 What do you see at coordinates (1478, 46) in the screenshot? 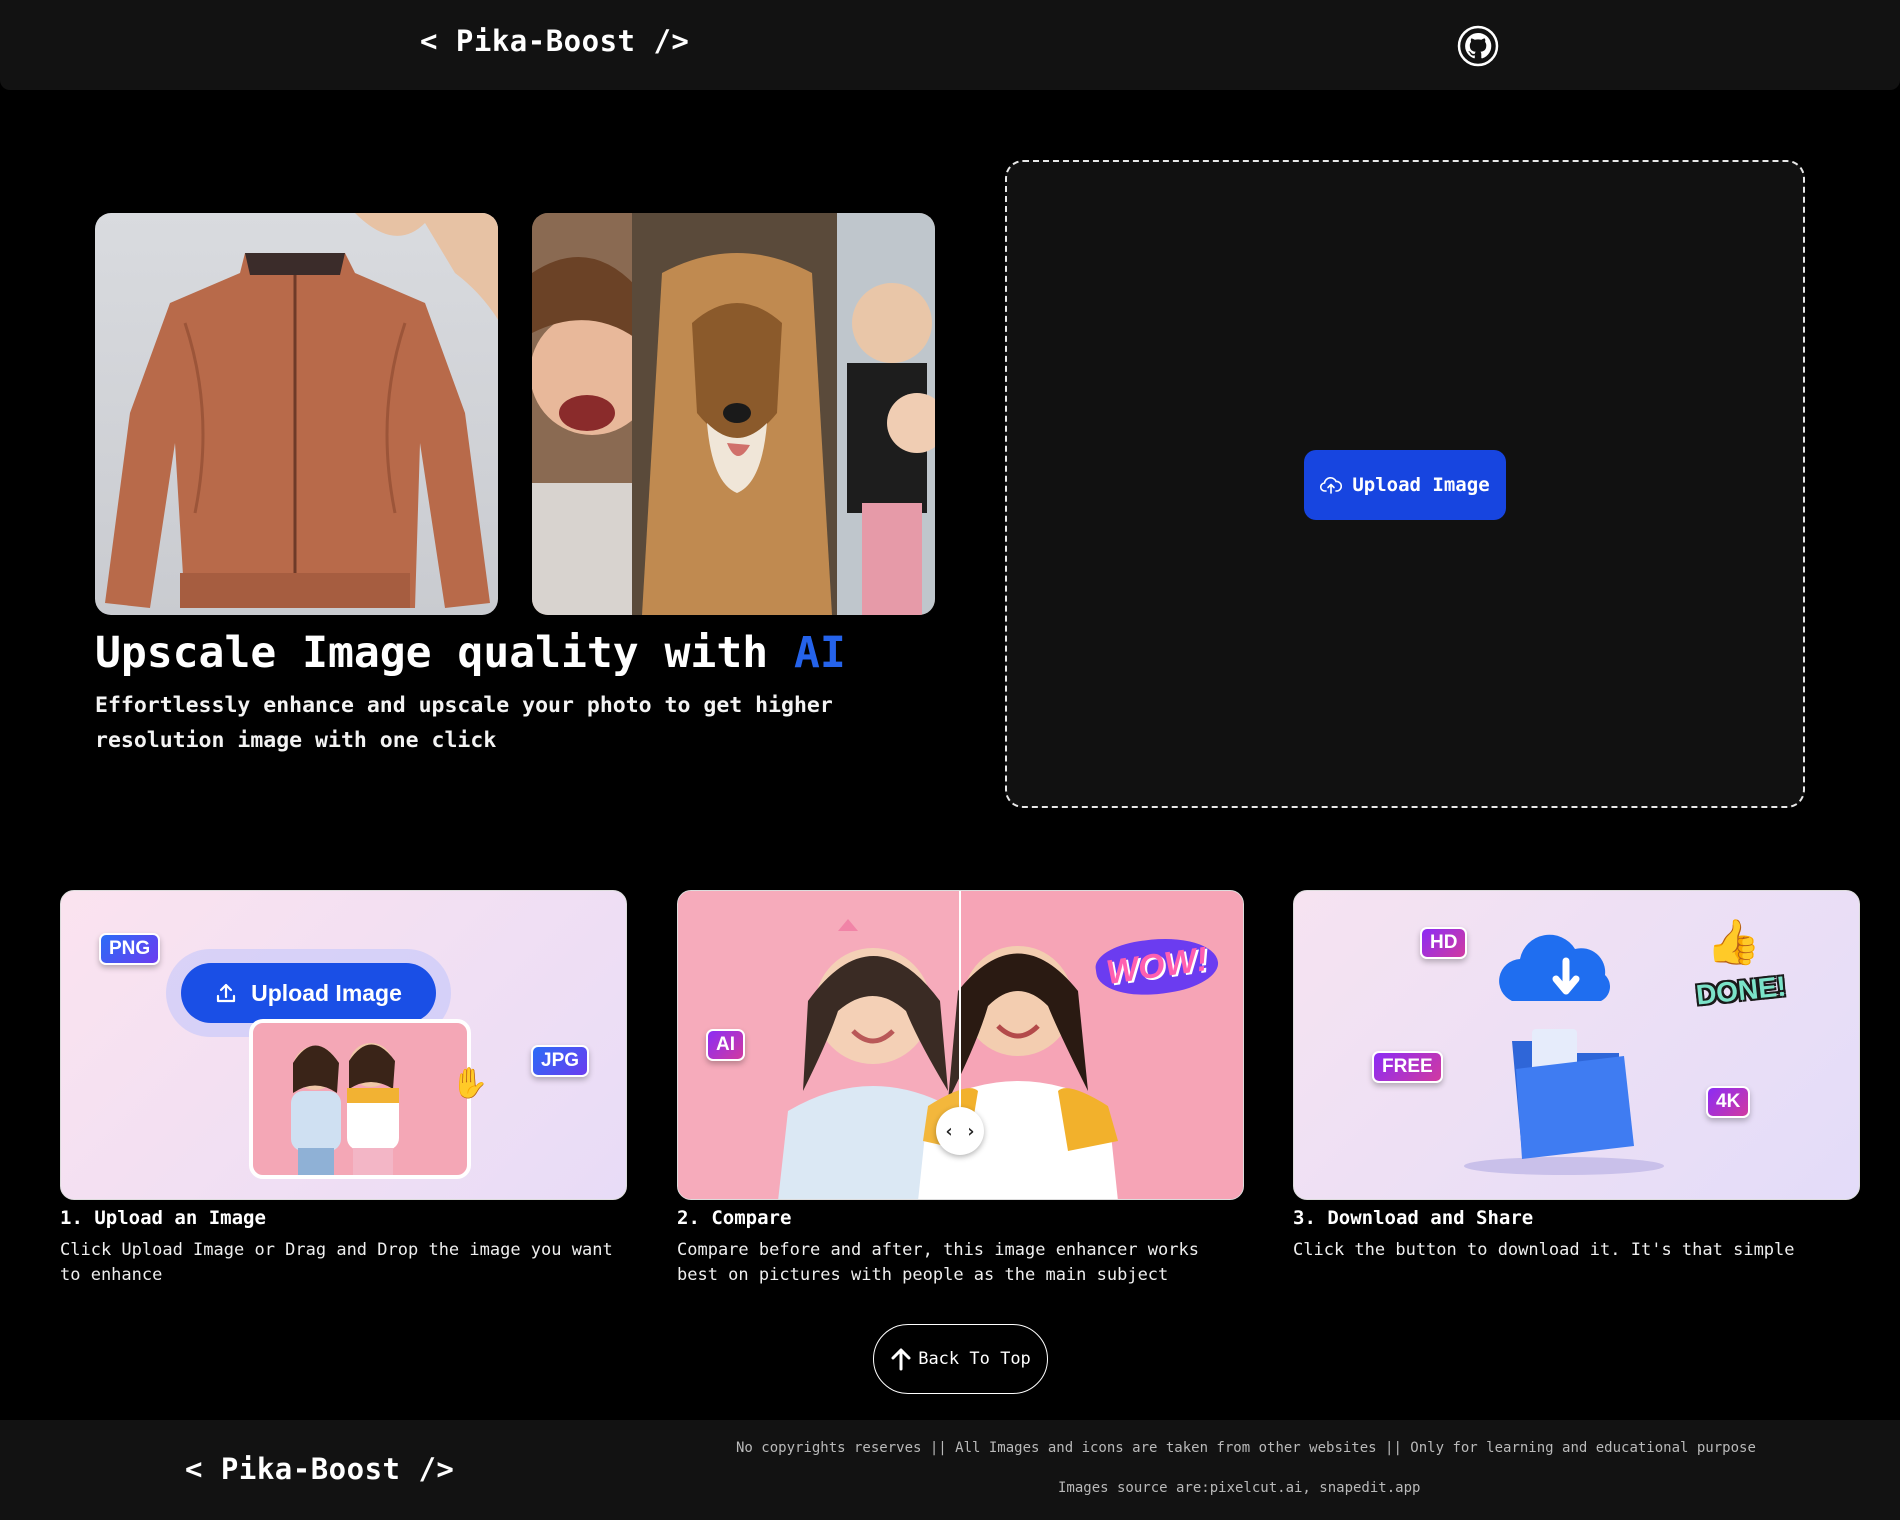
I see `github-icon` at bounding box center [1478, 46].